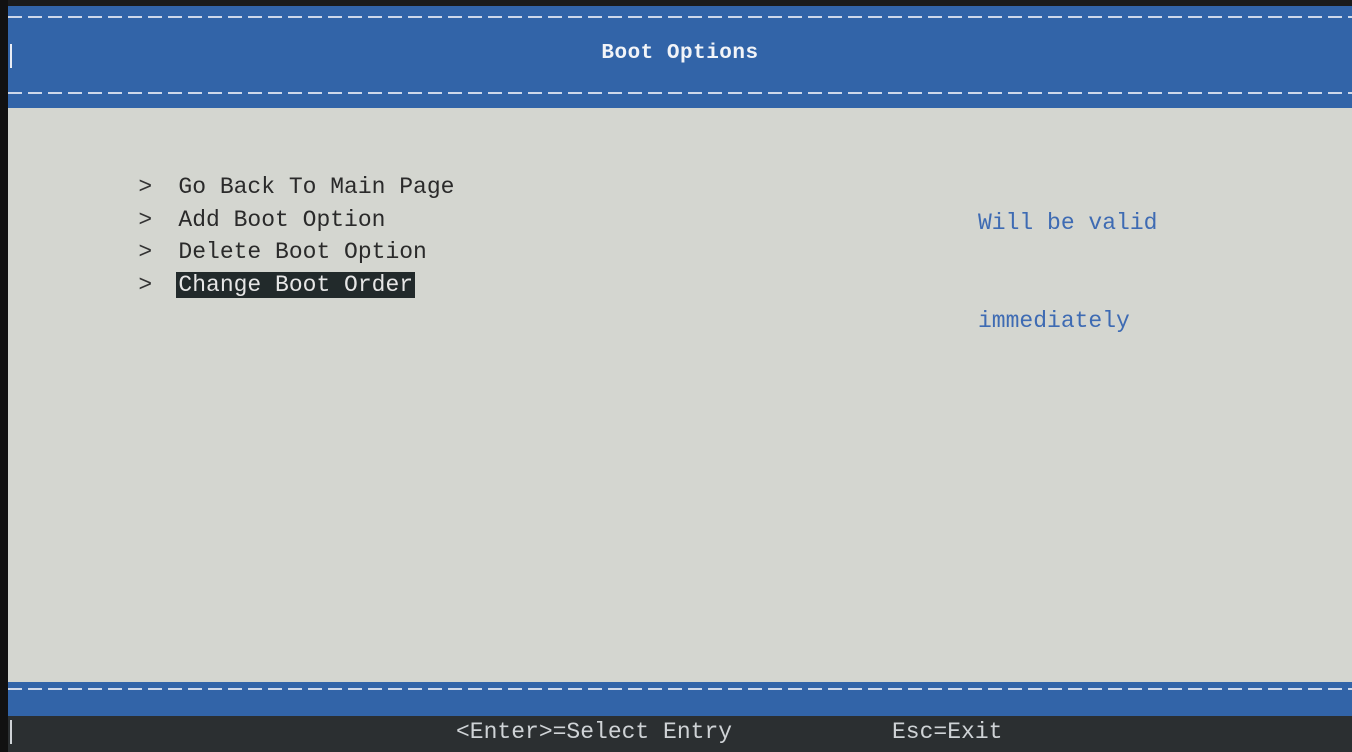 Image resolution: width=1352 pixels, height=752 pixels. I want to click on left-border, so click(4, 376).